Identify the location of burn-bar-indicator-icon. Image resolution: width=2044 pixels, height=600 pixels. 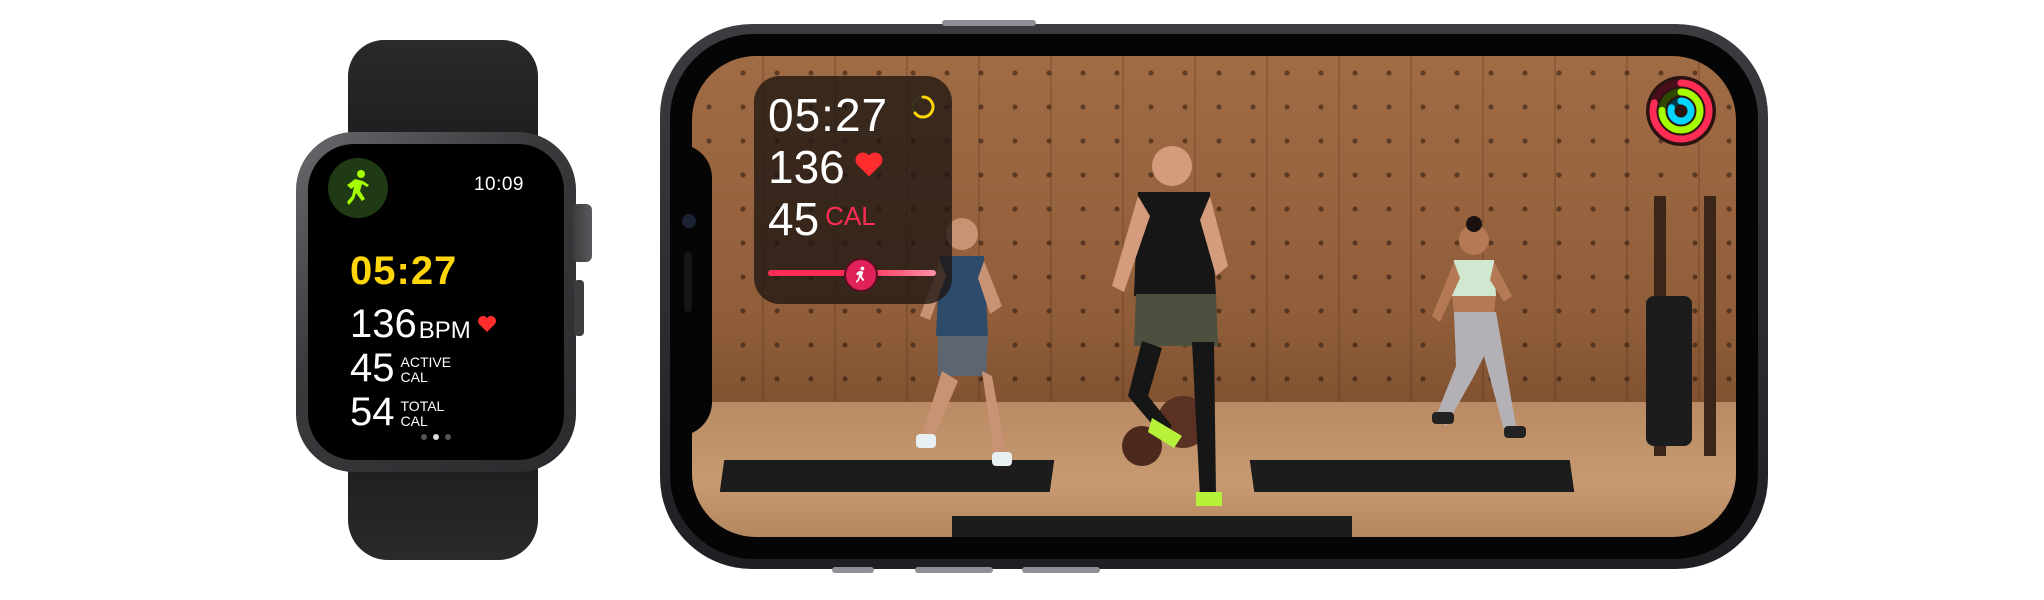
(860, 275).